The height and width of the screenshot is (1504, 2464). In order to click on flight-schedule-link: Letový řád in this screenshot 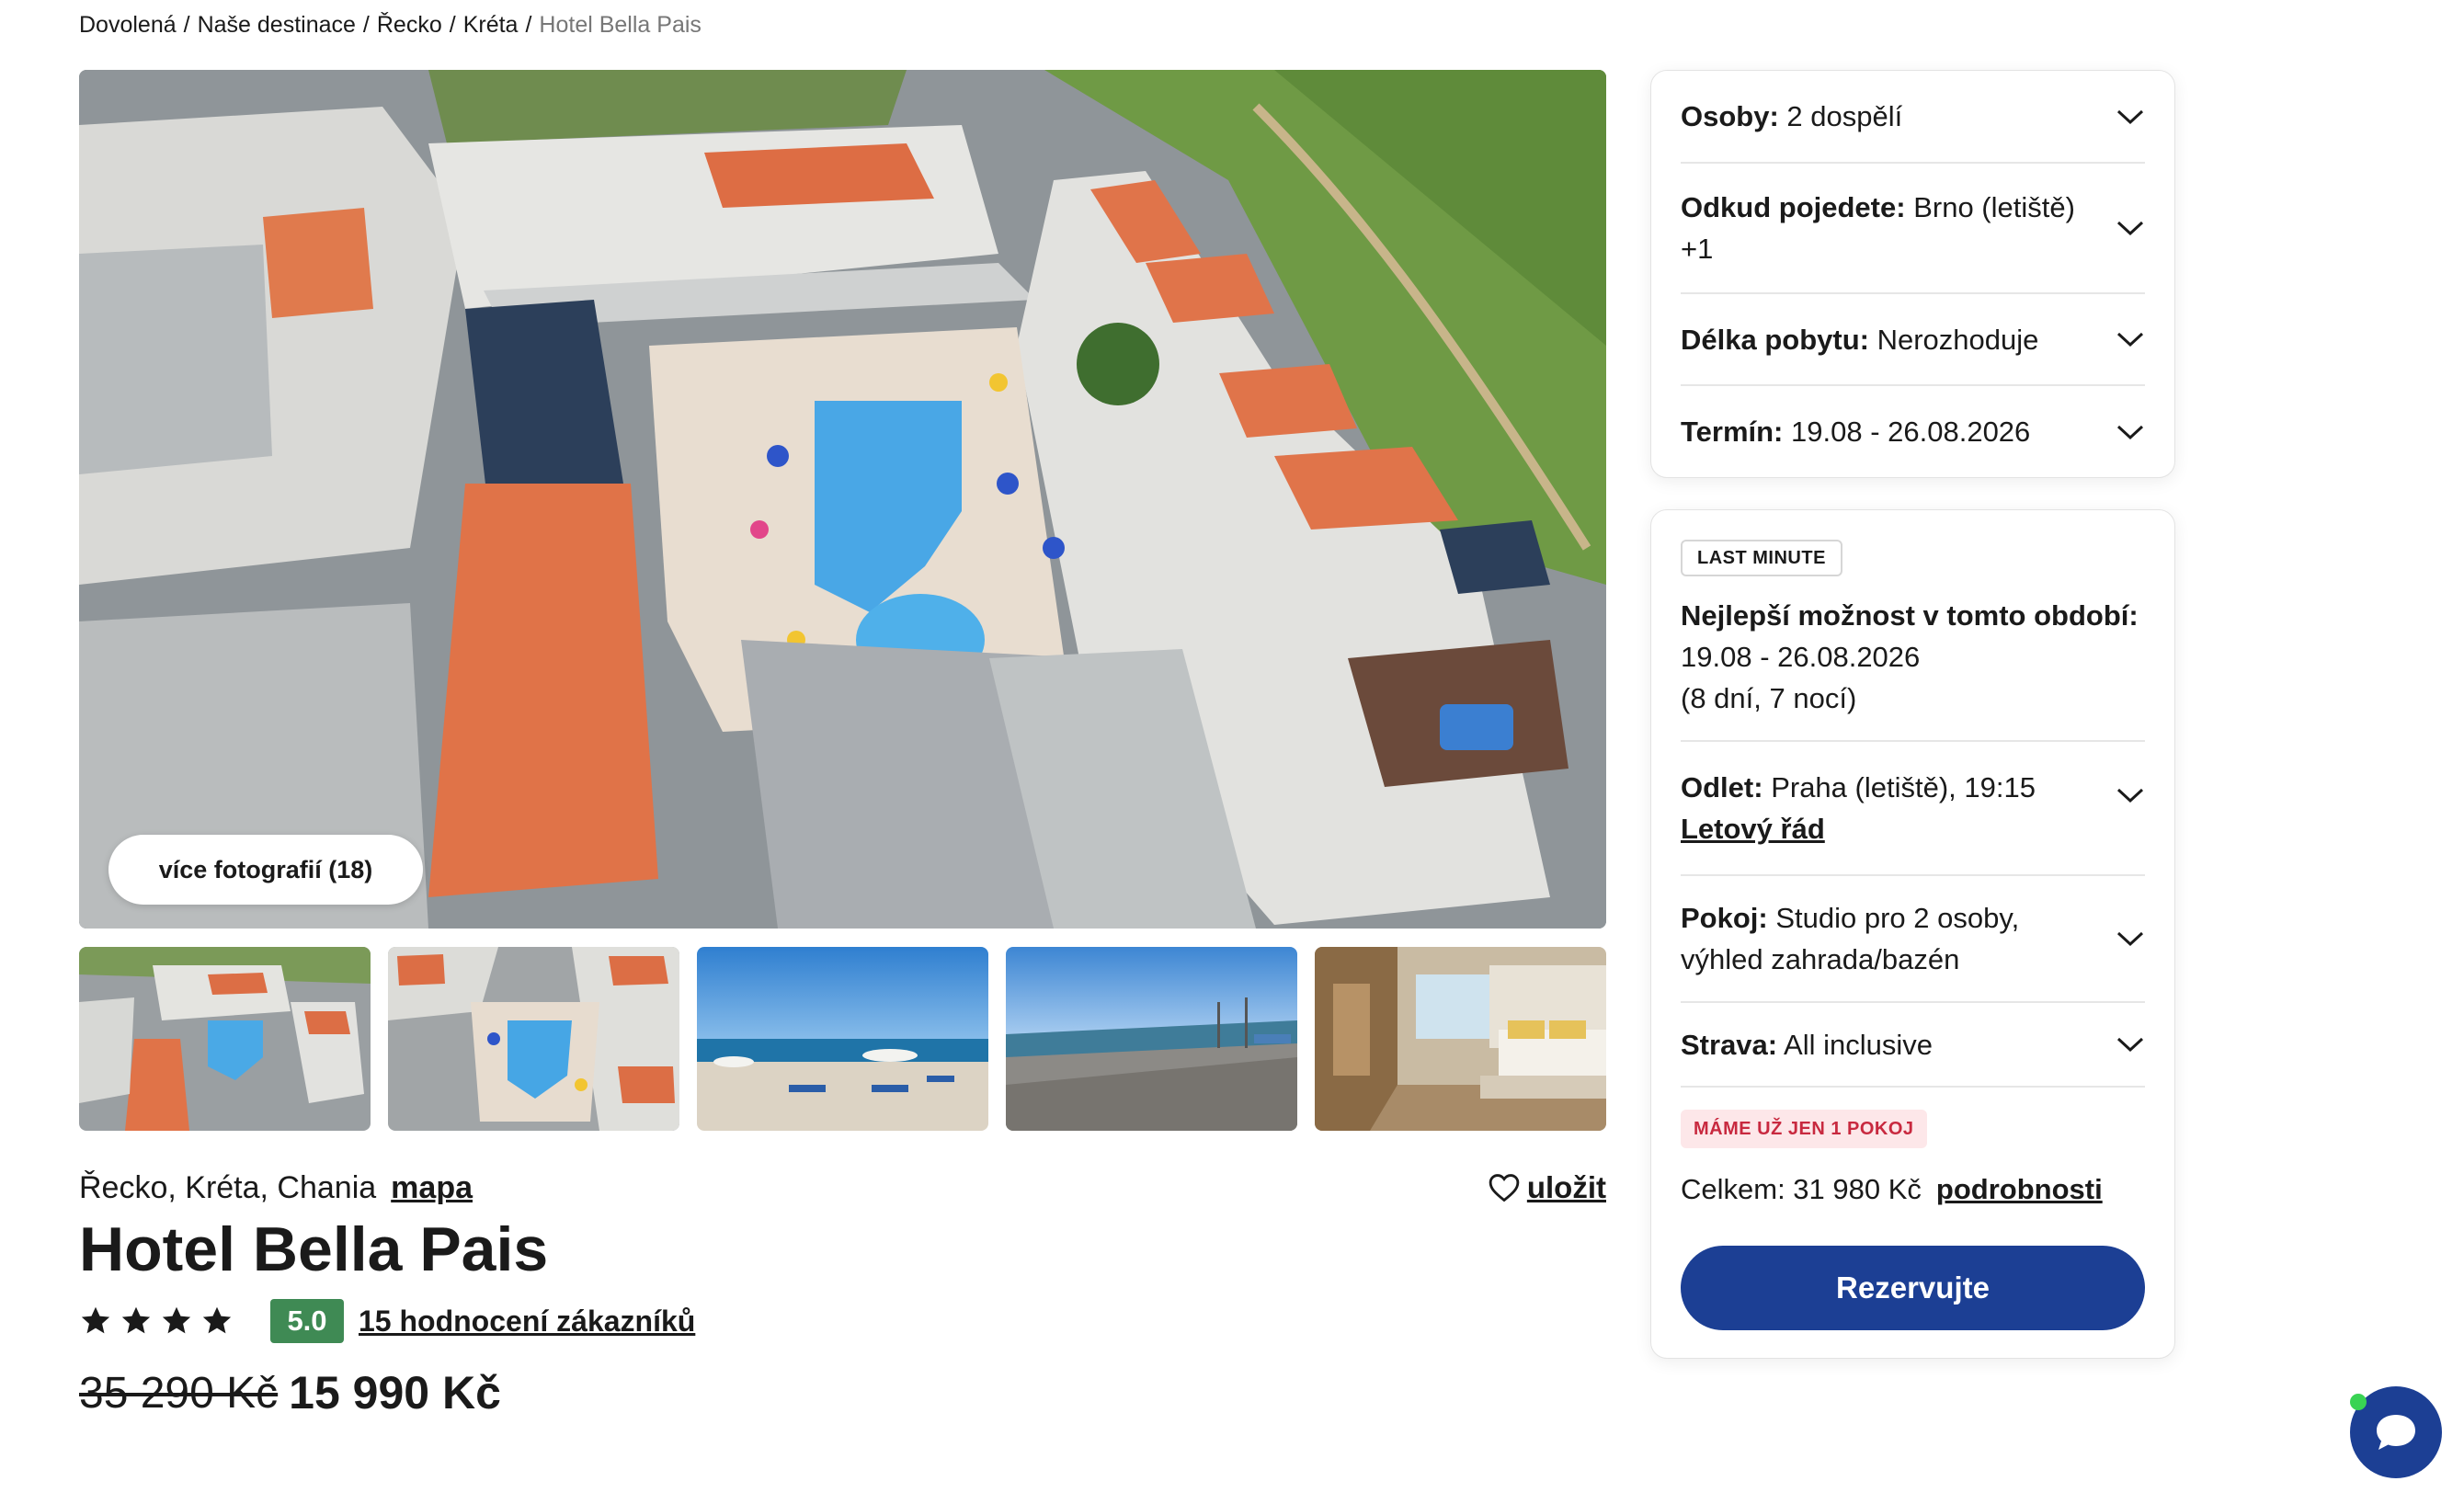, I will do `click(1858, 828)`.